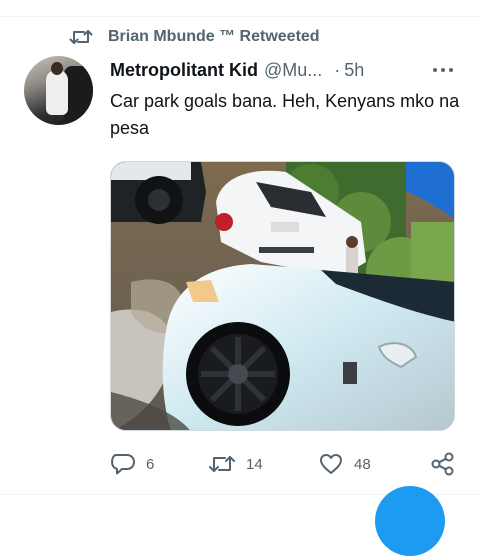 This screenshot has width=480, height=556. Describe the element at coordinates (150, 464) in the screenshot. I see `reply-count: 6` at that location.